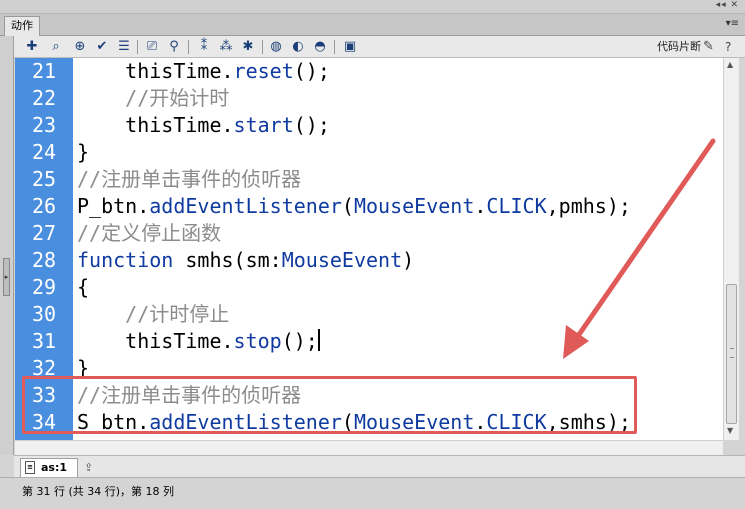 Image resolution: width=745 pixels, height=509 pixels. What do you see at coordinates (408, 260) in the screenshot?
I see `code-token-plain: )` at bounding box center [408, 260].